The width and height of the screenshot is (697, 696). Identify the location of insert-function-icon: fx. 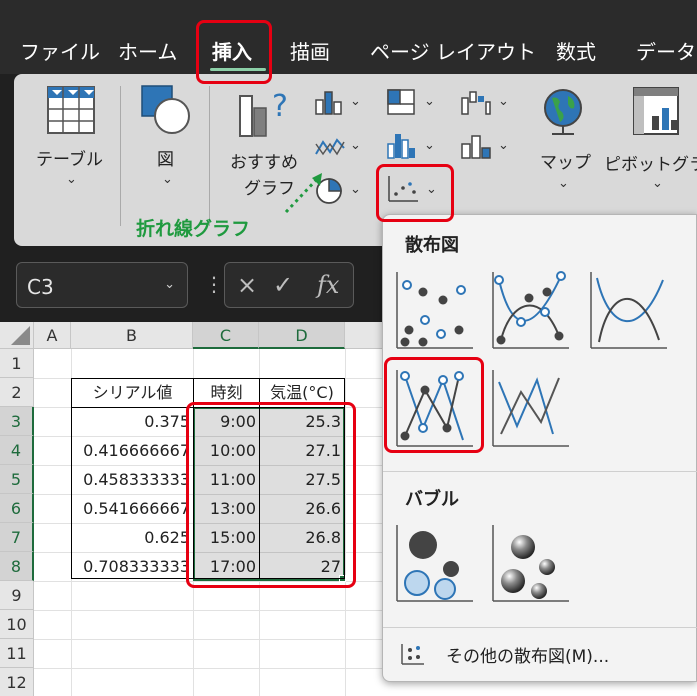
(328, 285).